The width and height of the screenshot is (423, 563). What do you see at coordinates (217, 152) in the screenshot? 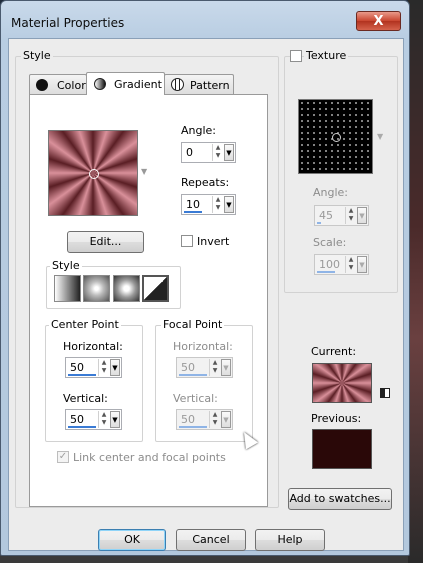
I see `angle-spin-arrows: ▲ ▼` at bounding box center [217, 152].